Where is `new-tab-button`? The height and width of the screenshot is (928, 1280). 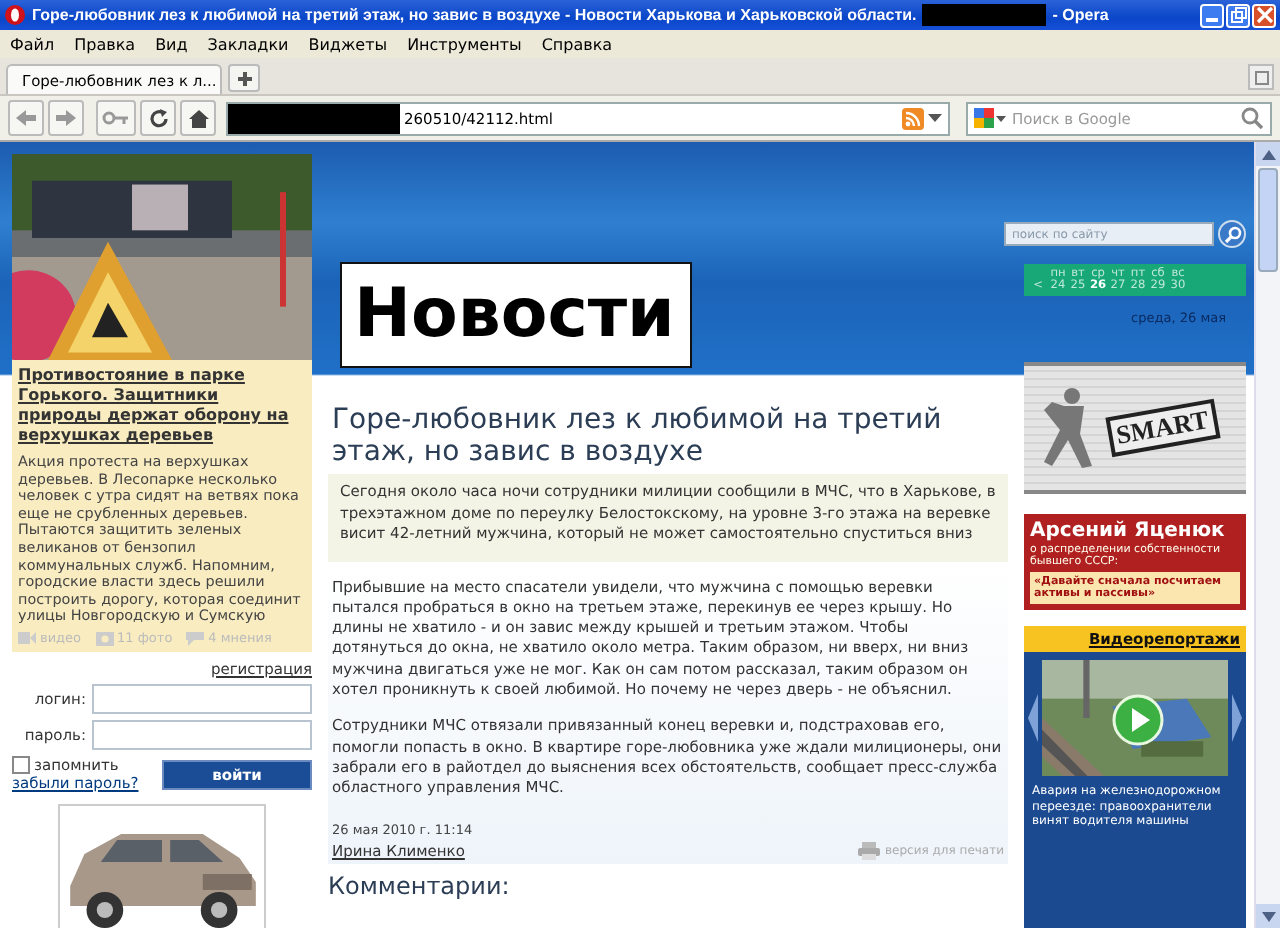
new-tab-button is located at coordinates (244, 78).